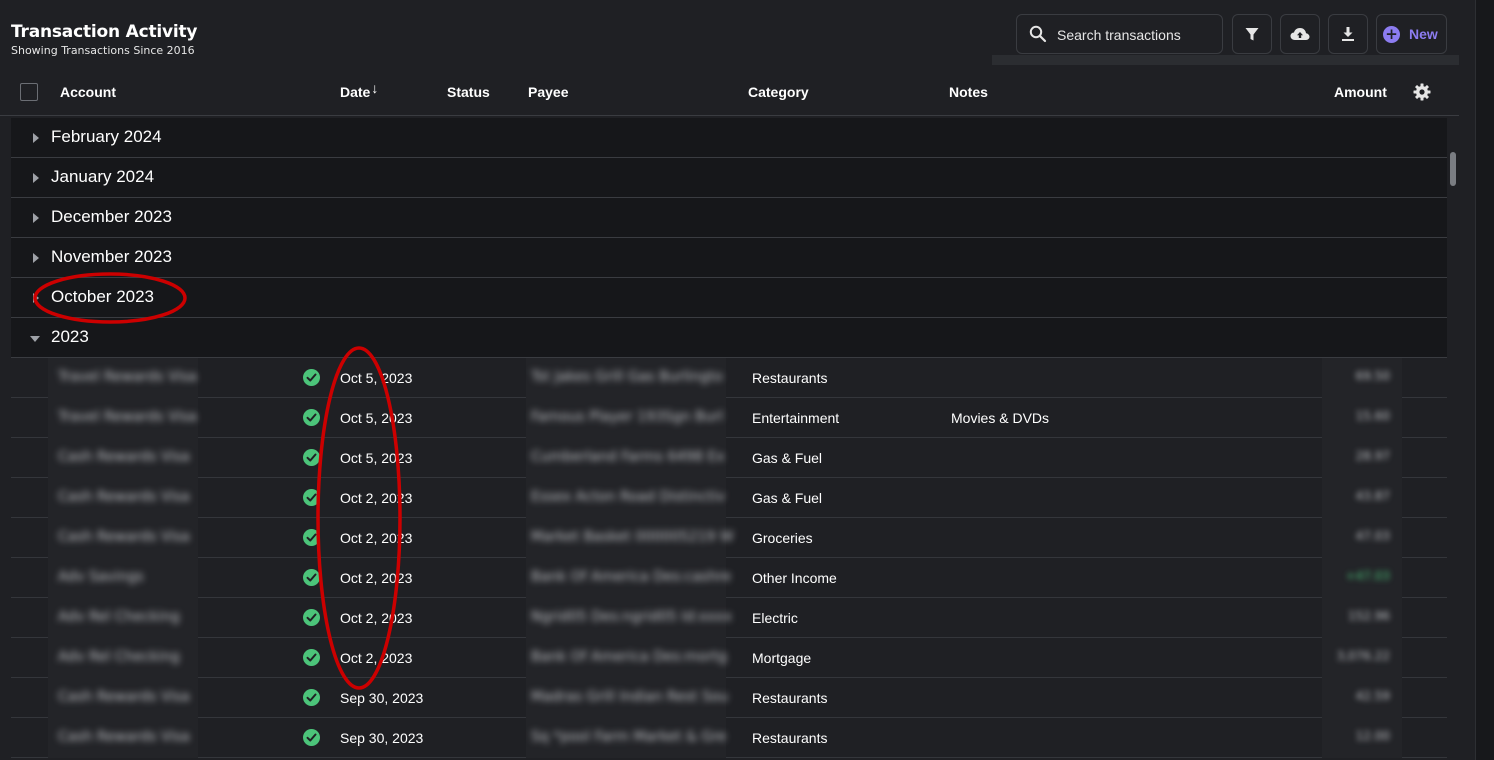  I want to click on payee-cell: Ngrid05 Des:ngrid05 Id:xxxx, so click(629, 618).